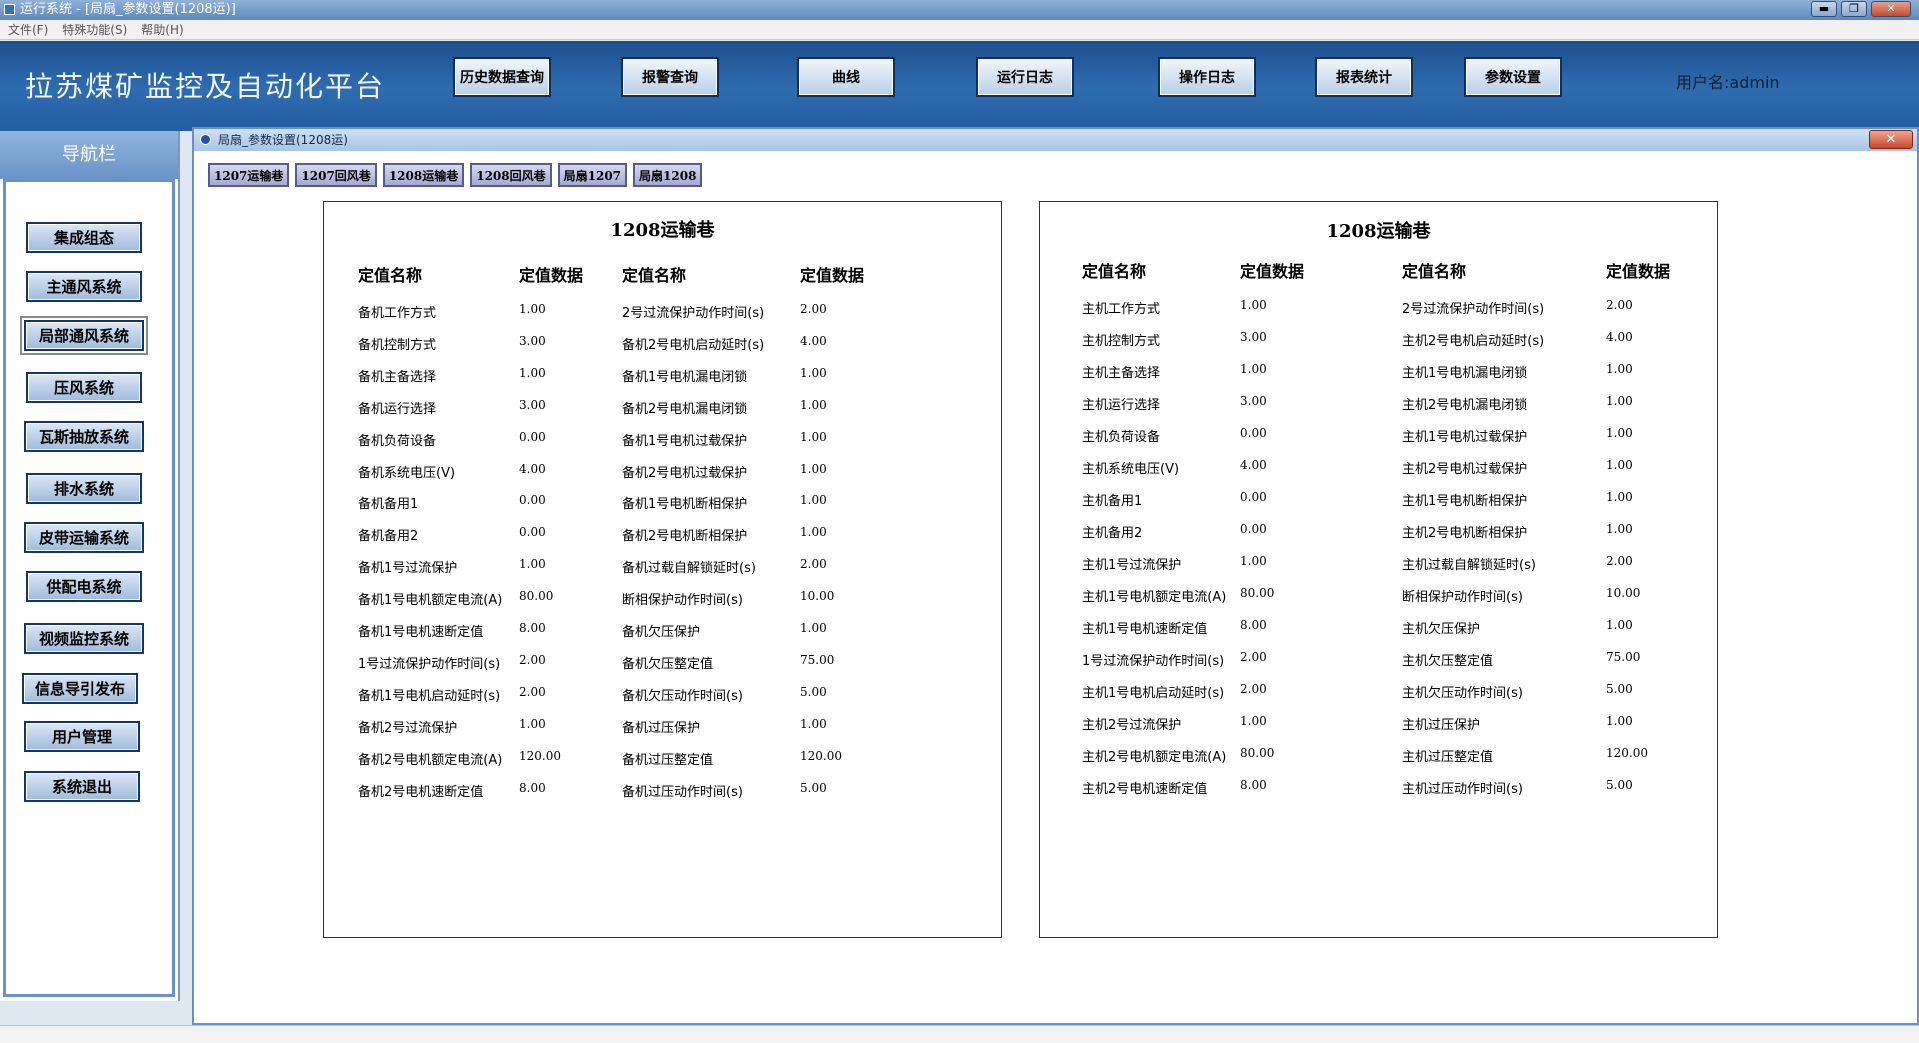  What do you see at coordinates (1891, 9) in the screenshot?
I see `close-button: ✕` at bounding box center [1891, 9].